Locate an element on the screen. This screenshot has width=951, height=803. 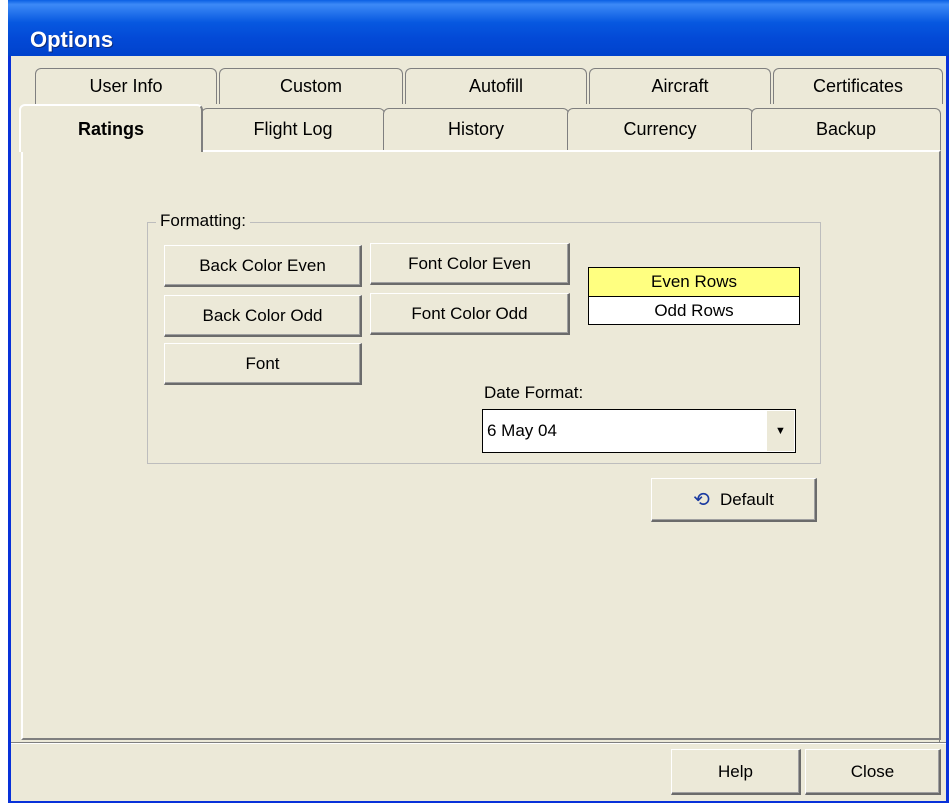
back-color-even-button: Back Color Even is located at coordinates (263, 266).